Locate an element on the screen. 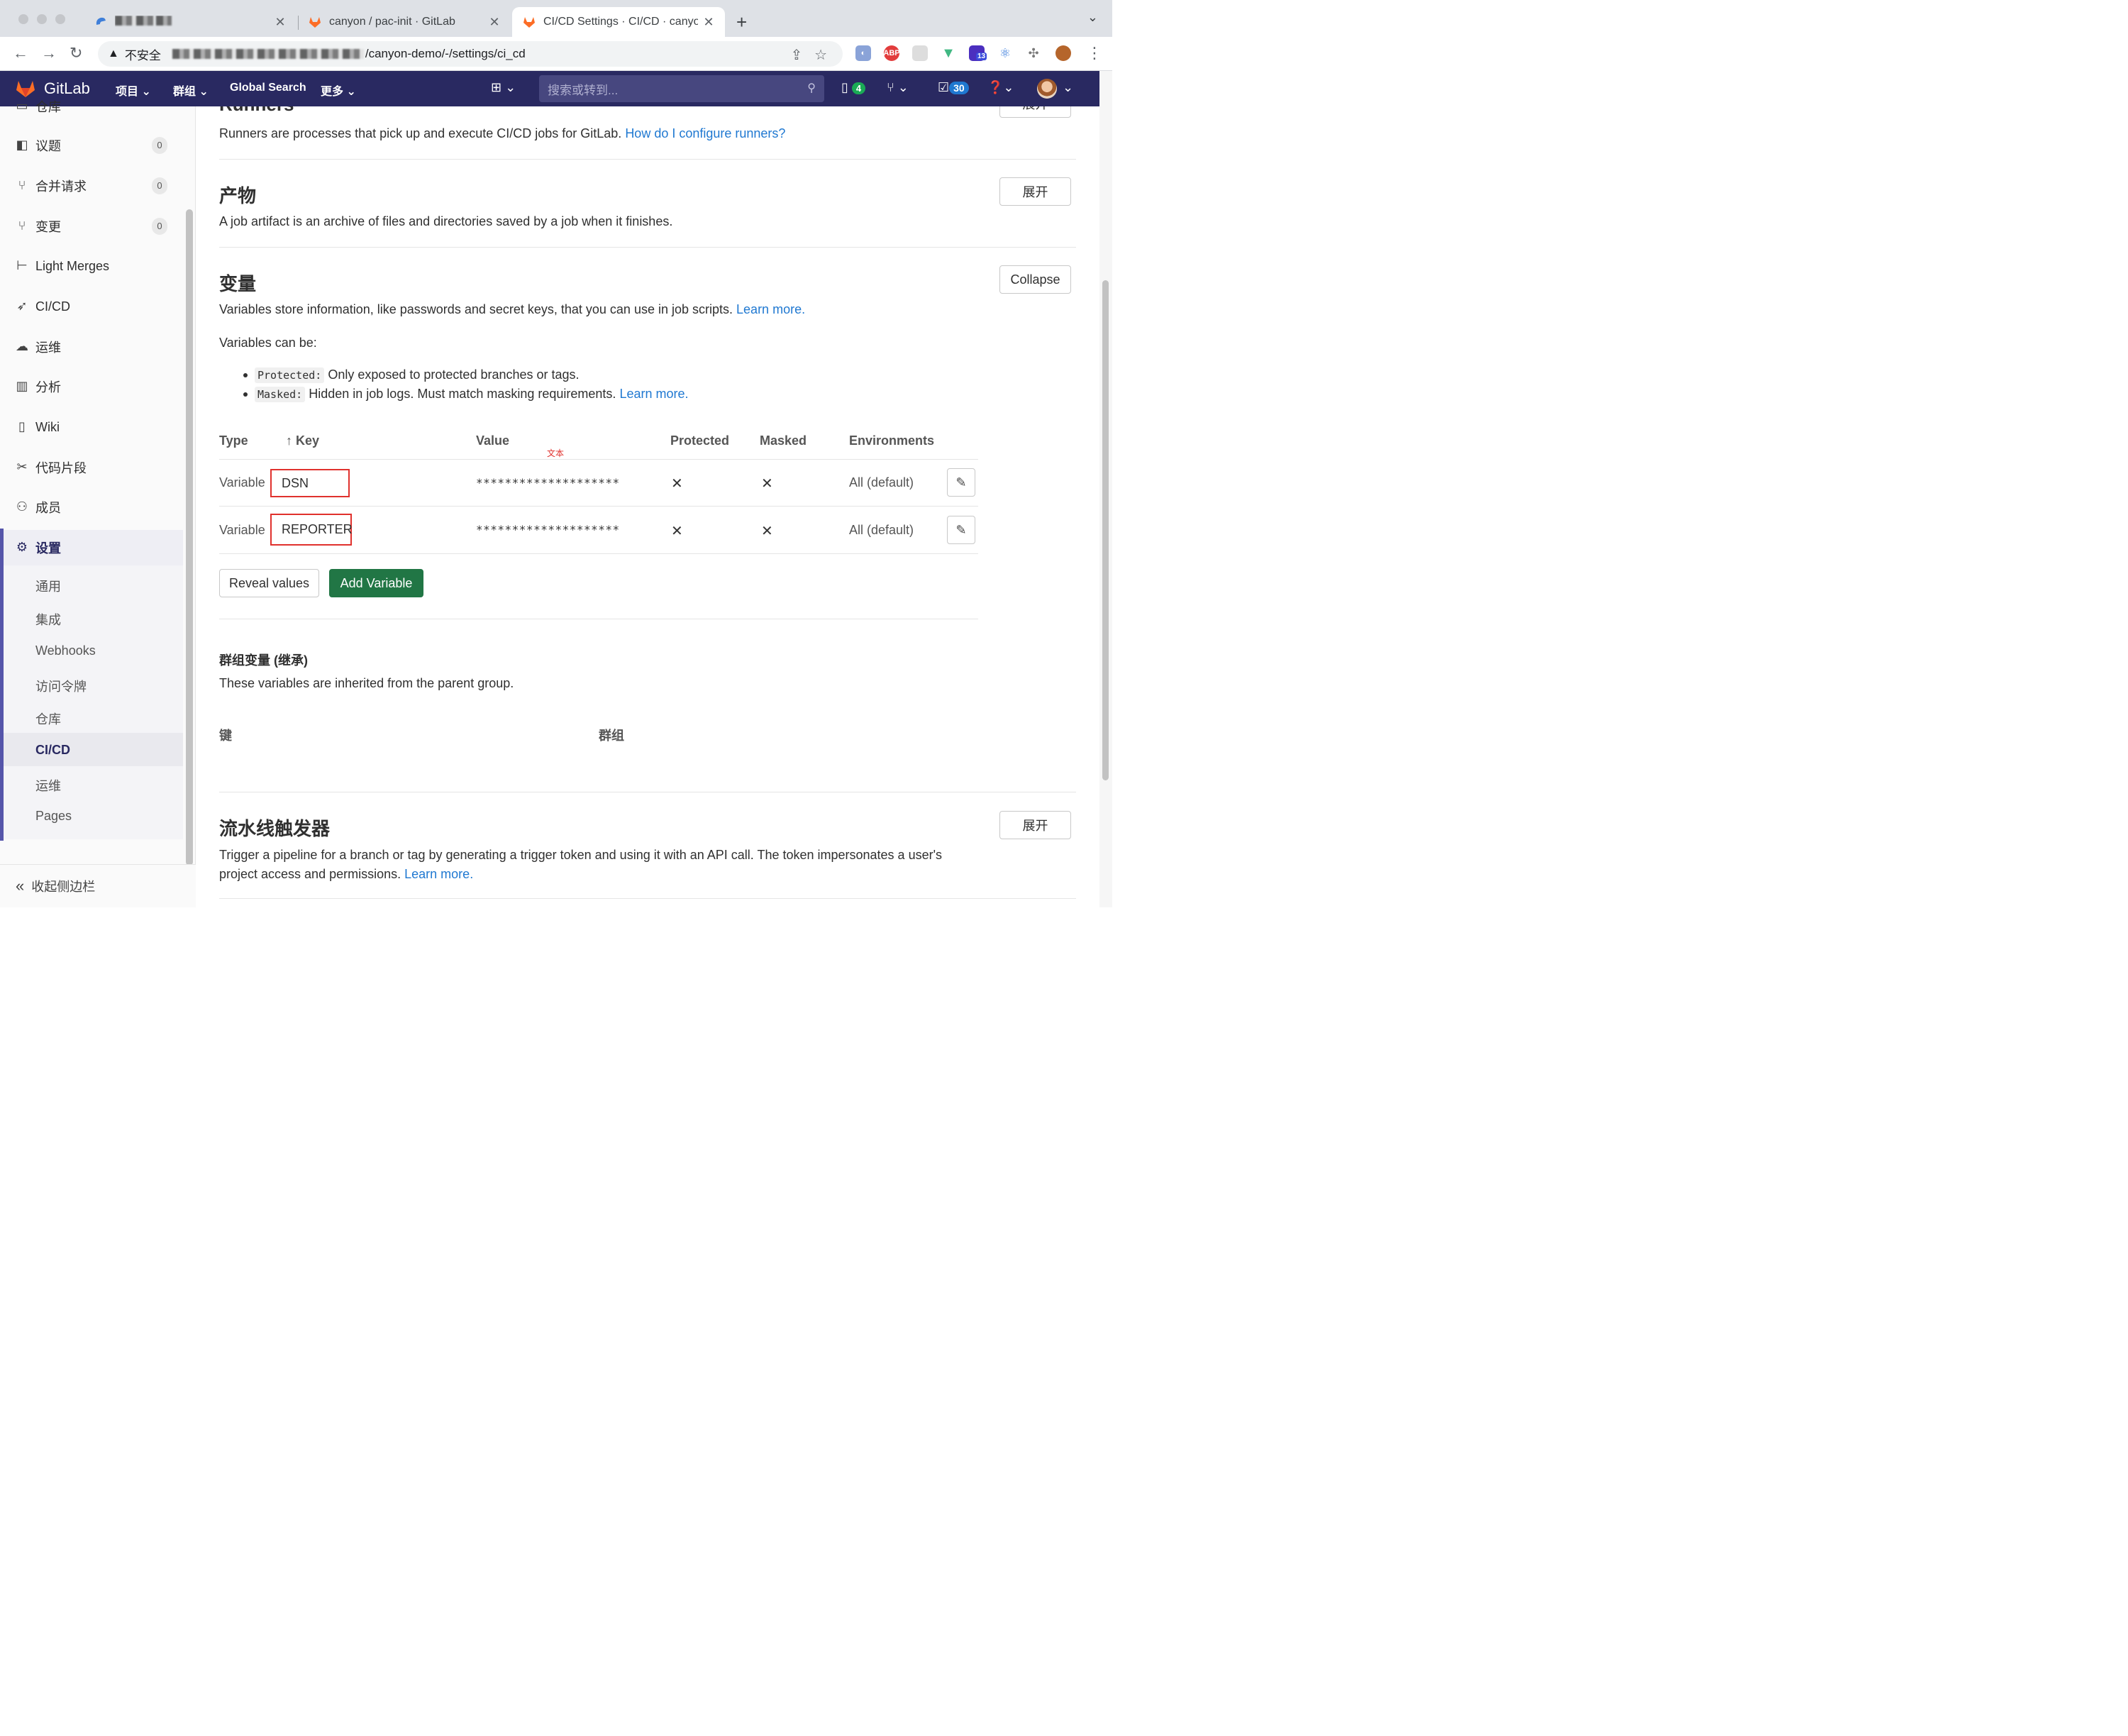 The image size is (2128, 1736). col-environments: Environments is located at coordinates (892, 440).